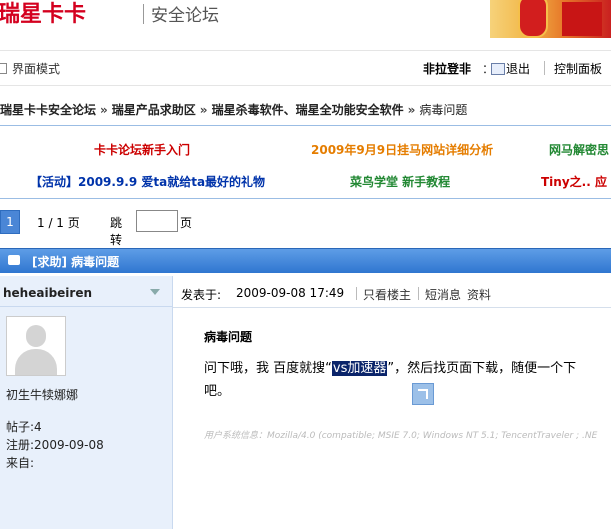  I want to click on author-divider, so click(86, 306).